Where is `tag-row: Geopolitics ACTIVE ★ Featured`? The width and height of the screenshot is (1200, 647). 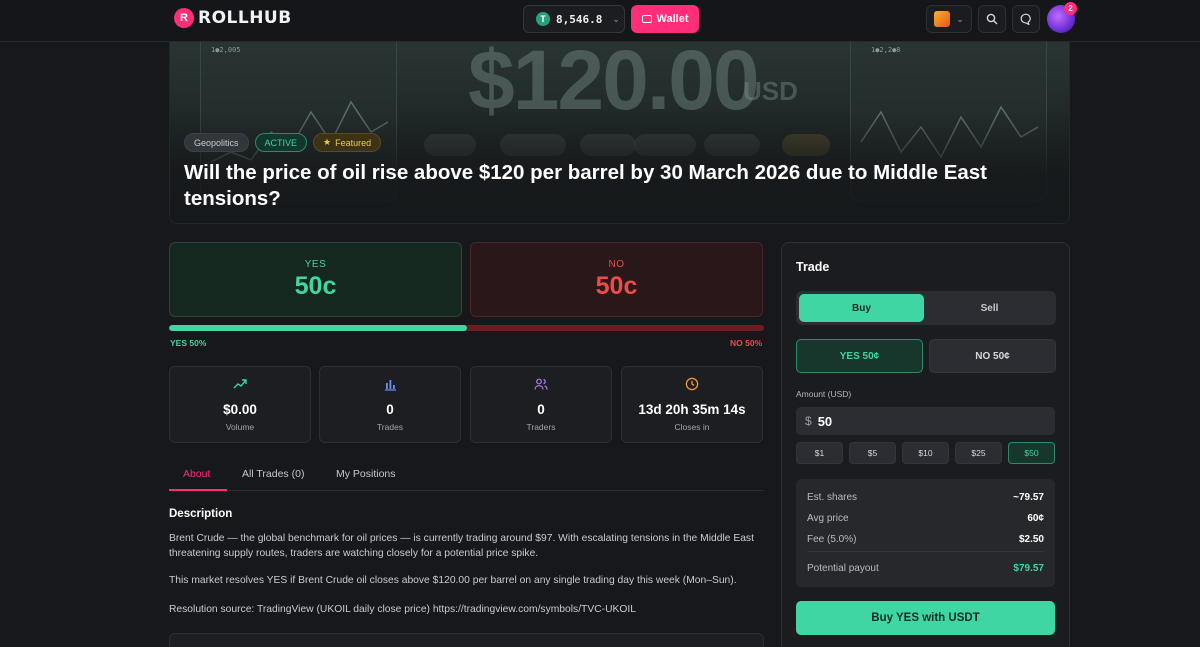 tag-row: Geopolitics ACTIVE ★ Featured is located at coordinates (283, 142).